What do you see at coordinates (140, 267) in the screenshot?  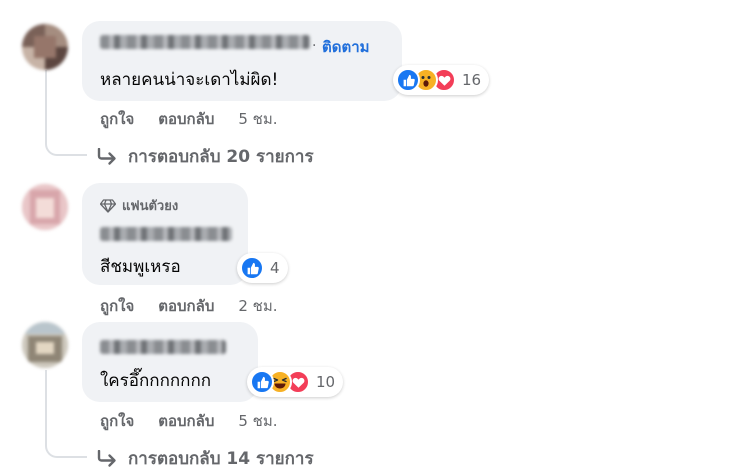 I see `comment-text: สีชมพูเหรอ` at bounding box center [140, 267].